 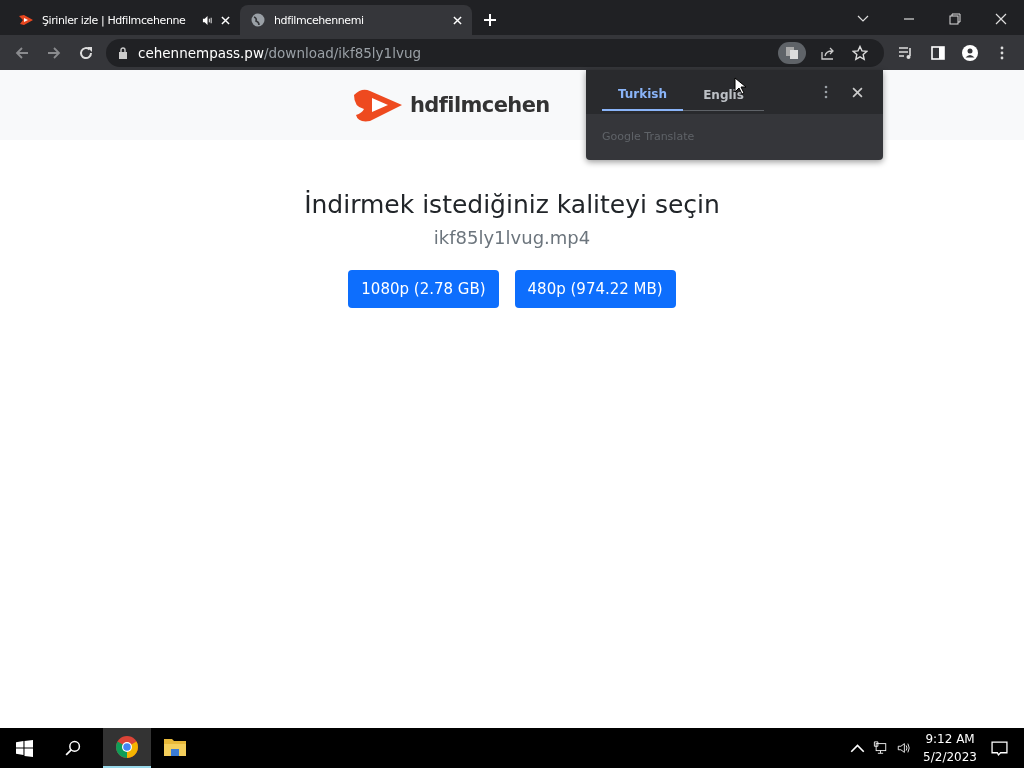 What do you see at coordinates (490, 20) in the screenshot?
I see `new-tab-icon` at bounding box center [490, 20].